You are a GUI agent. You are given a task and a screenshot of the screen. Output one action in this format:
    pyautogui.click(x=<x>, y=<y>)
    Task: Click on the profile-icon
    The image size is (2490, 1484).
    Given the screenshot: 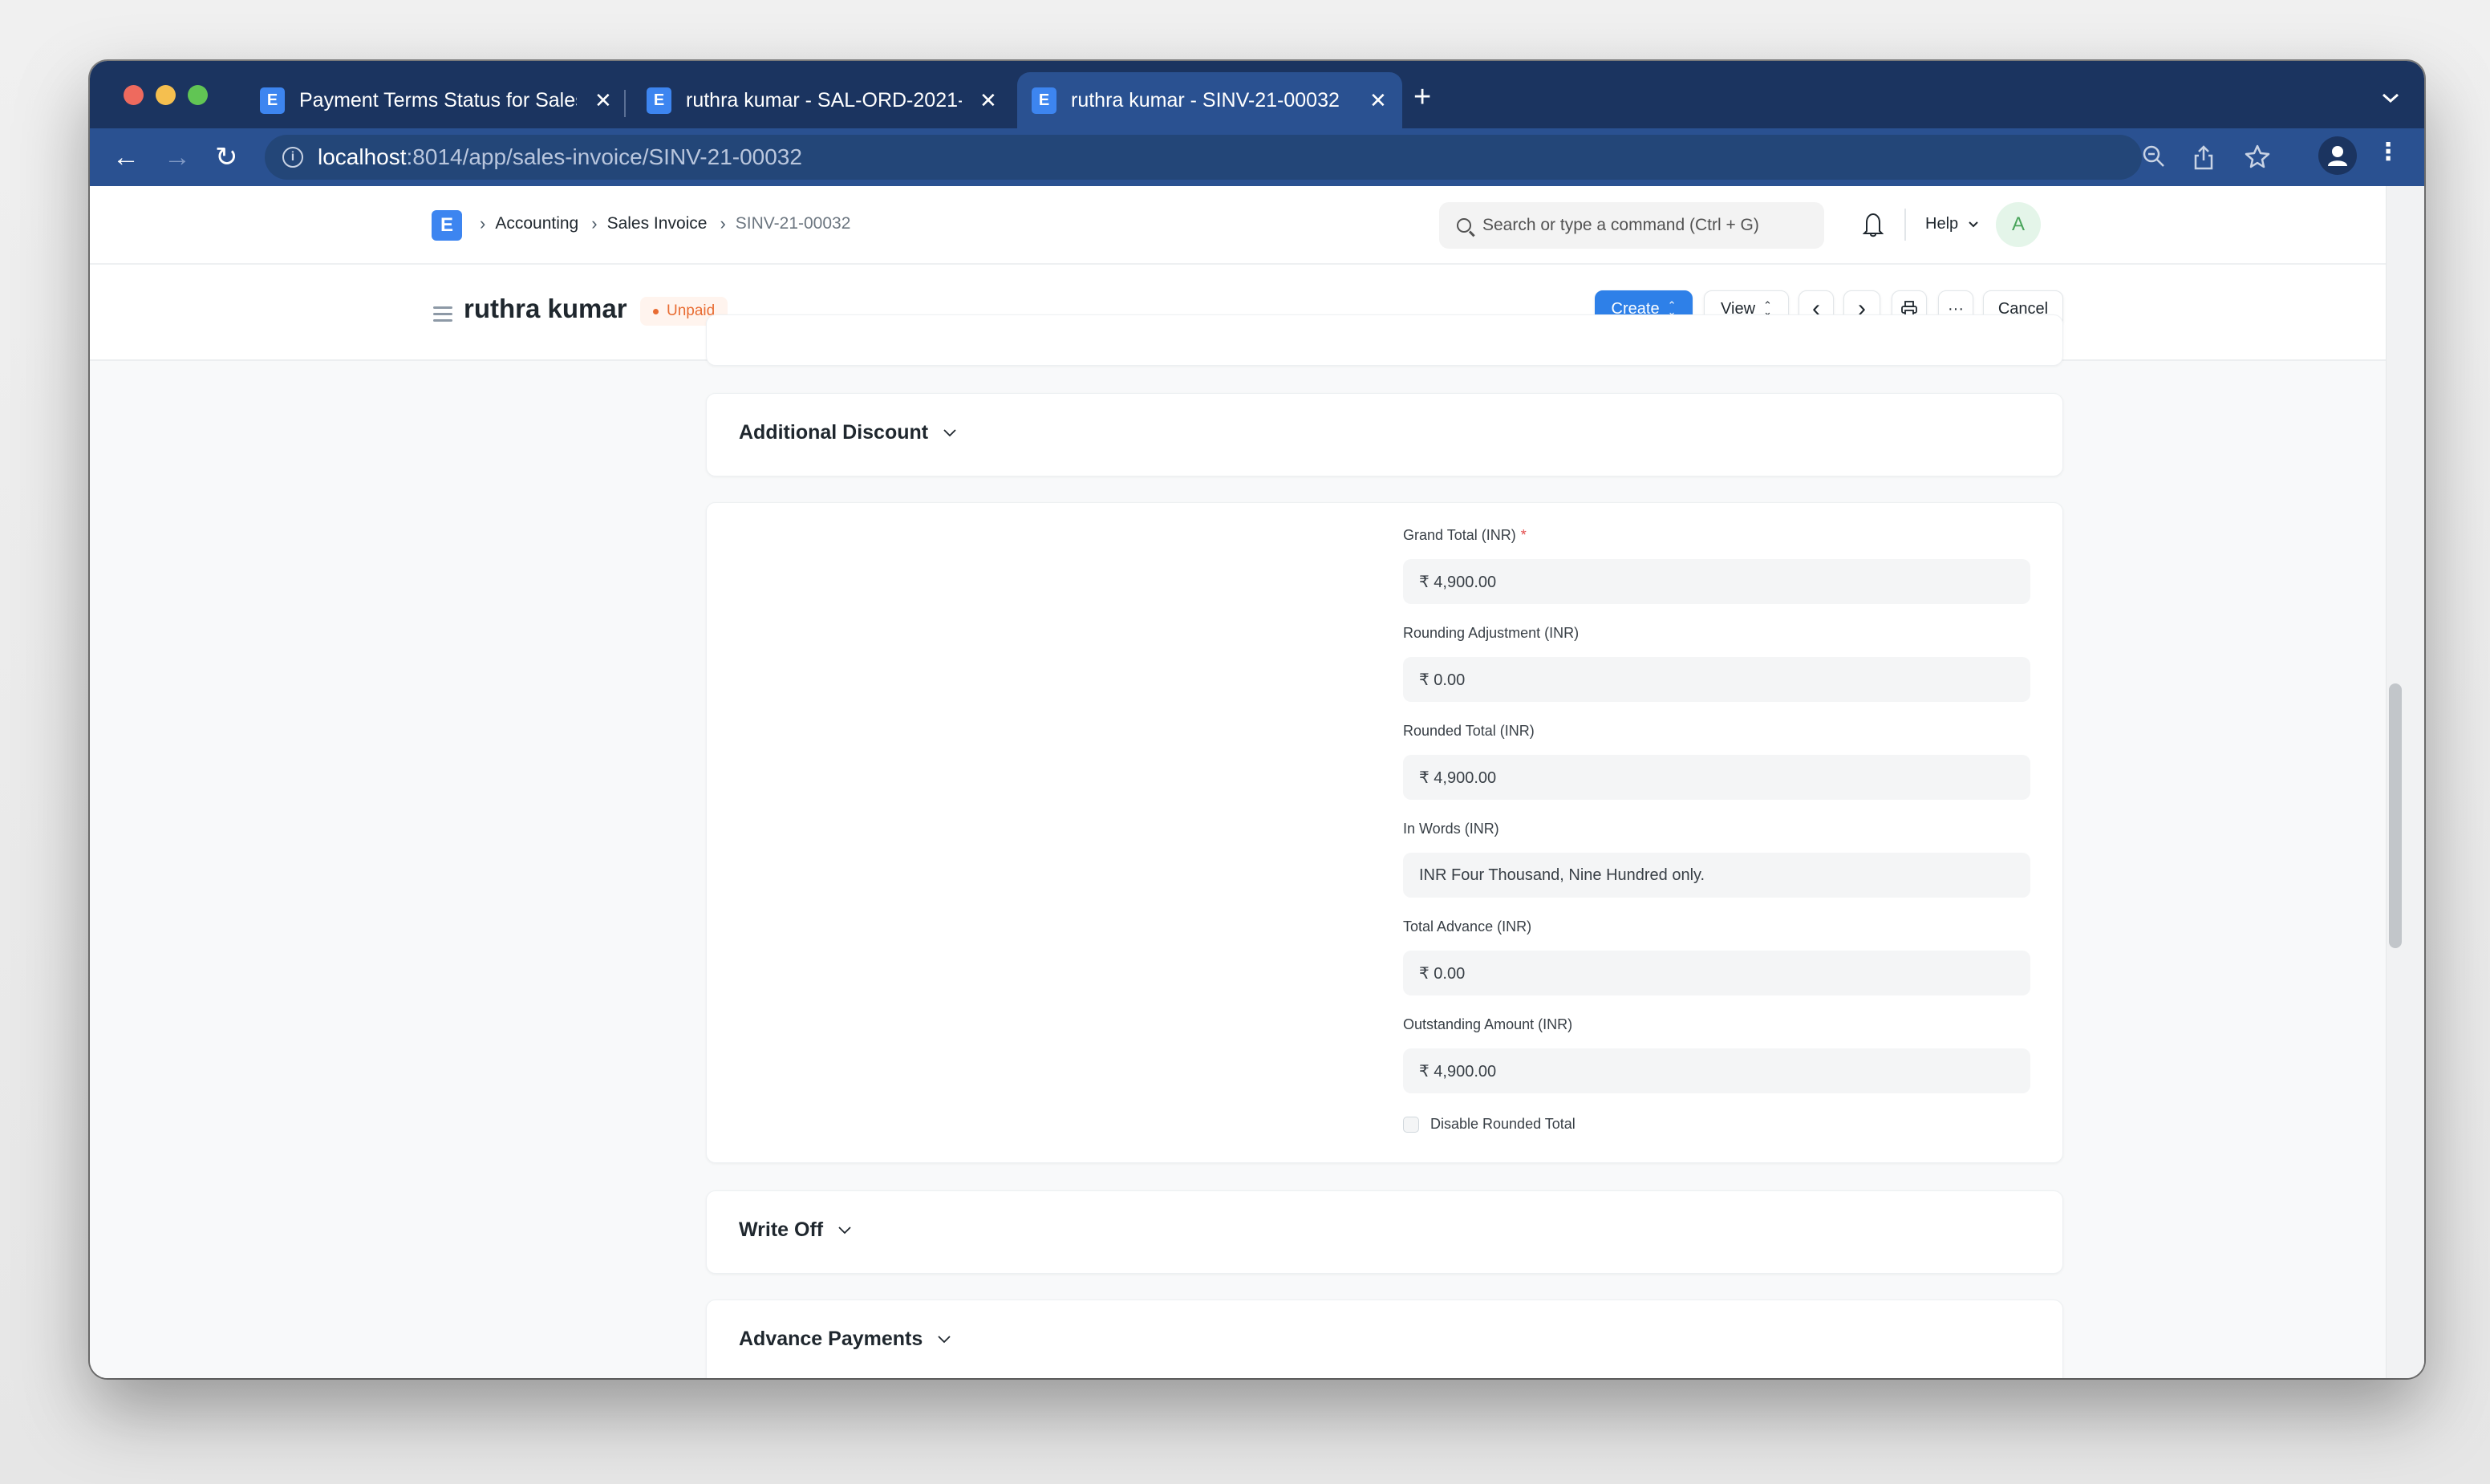 What is the action you would take?
    pyautogui.click(x=2337, y=155)
    